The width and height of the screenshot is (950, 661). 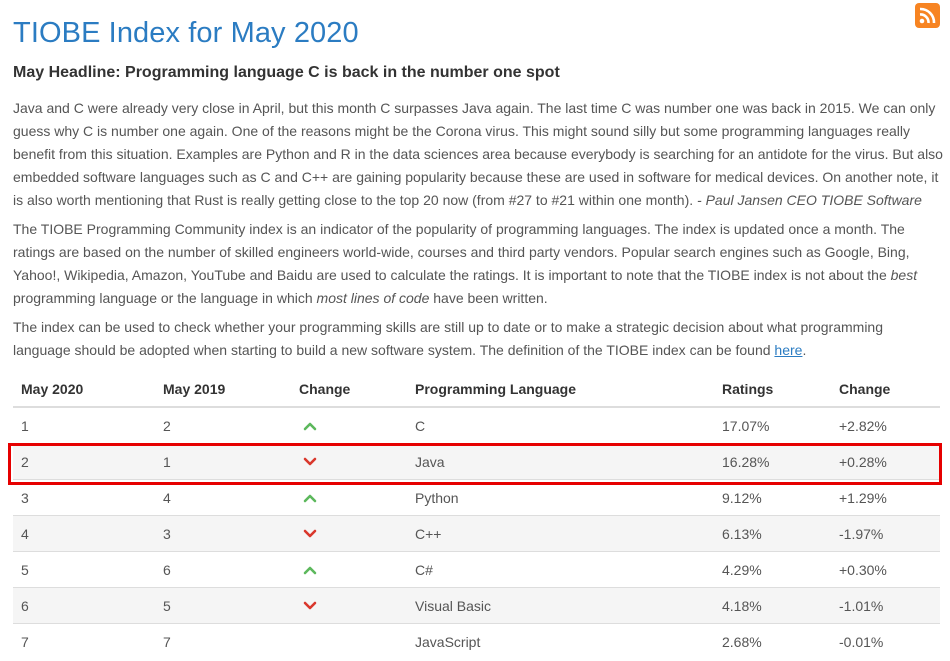 I want to click on table-row: 4 3 C++ 6.13% -1.97%, so click(x=476, y=533).